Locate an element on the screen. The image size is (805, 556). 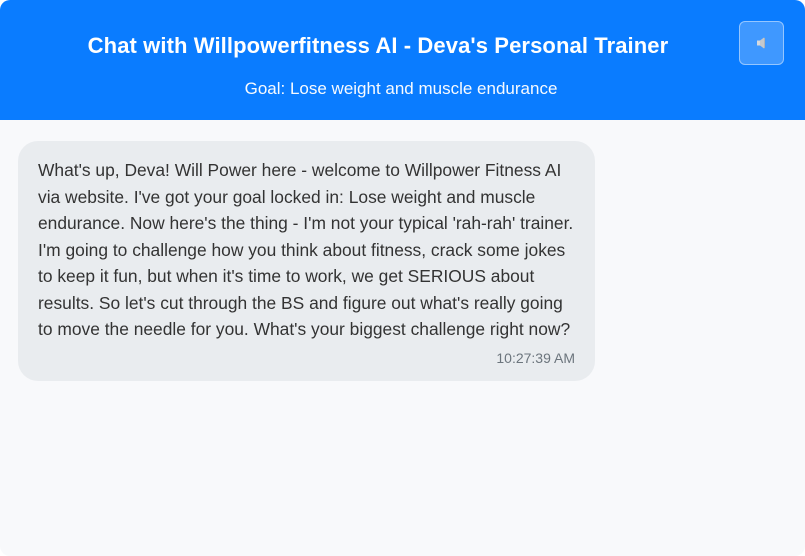
speaker-icon is located at coordinates (762, 43).